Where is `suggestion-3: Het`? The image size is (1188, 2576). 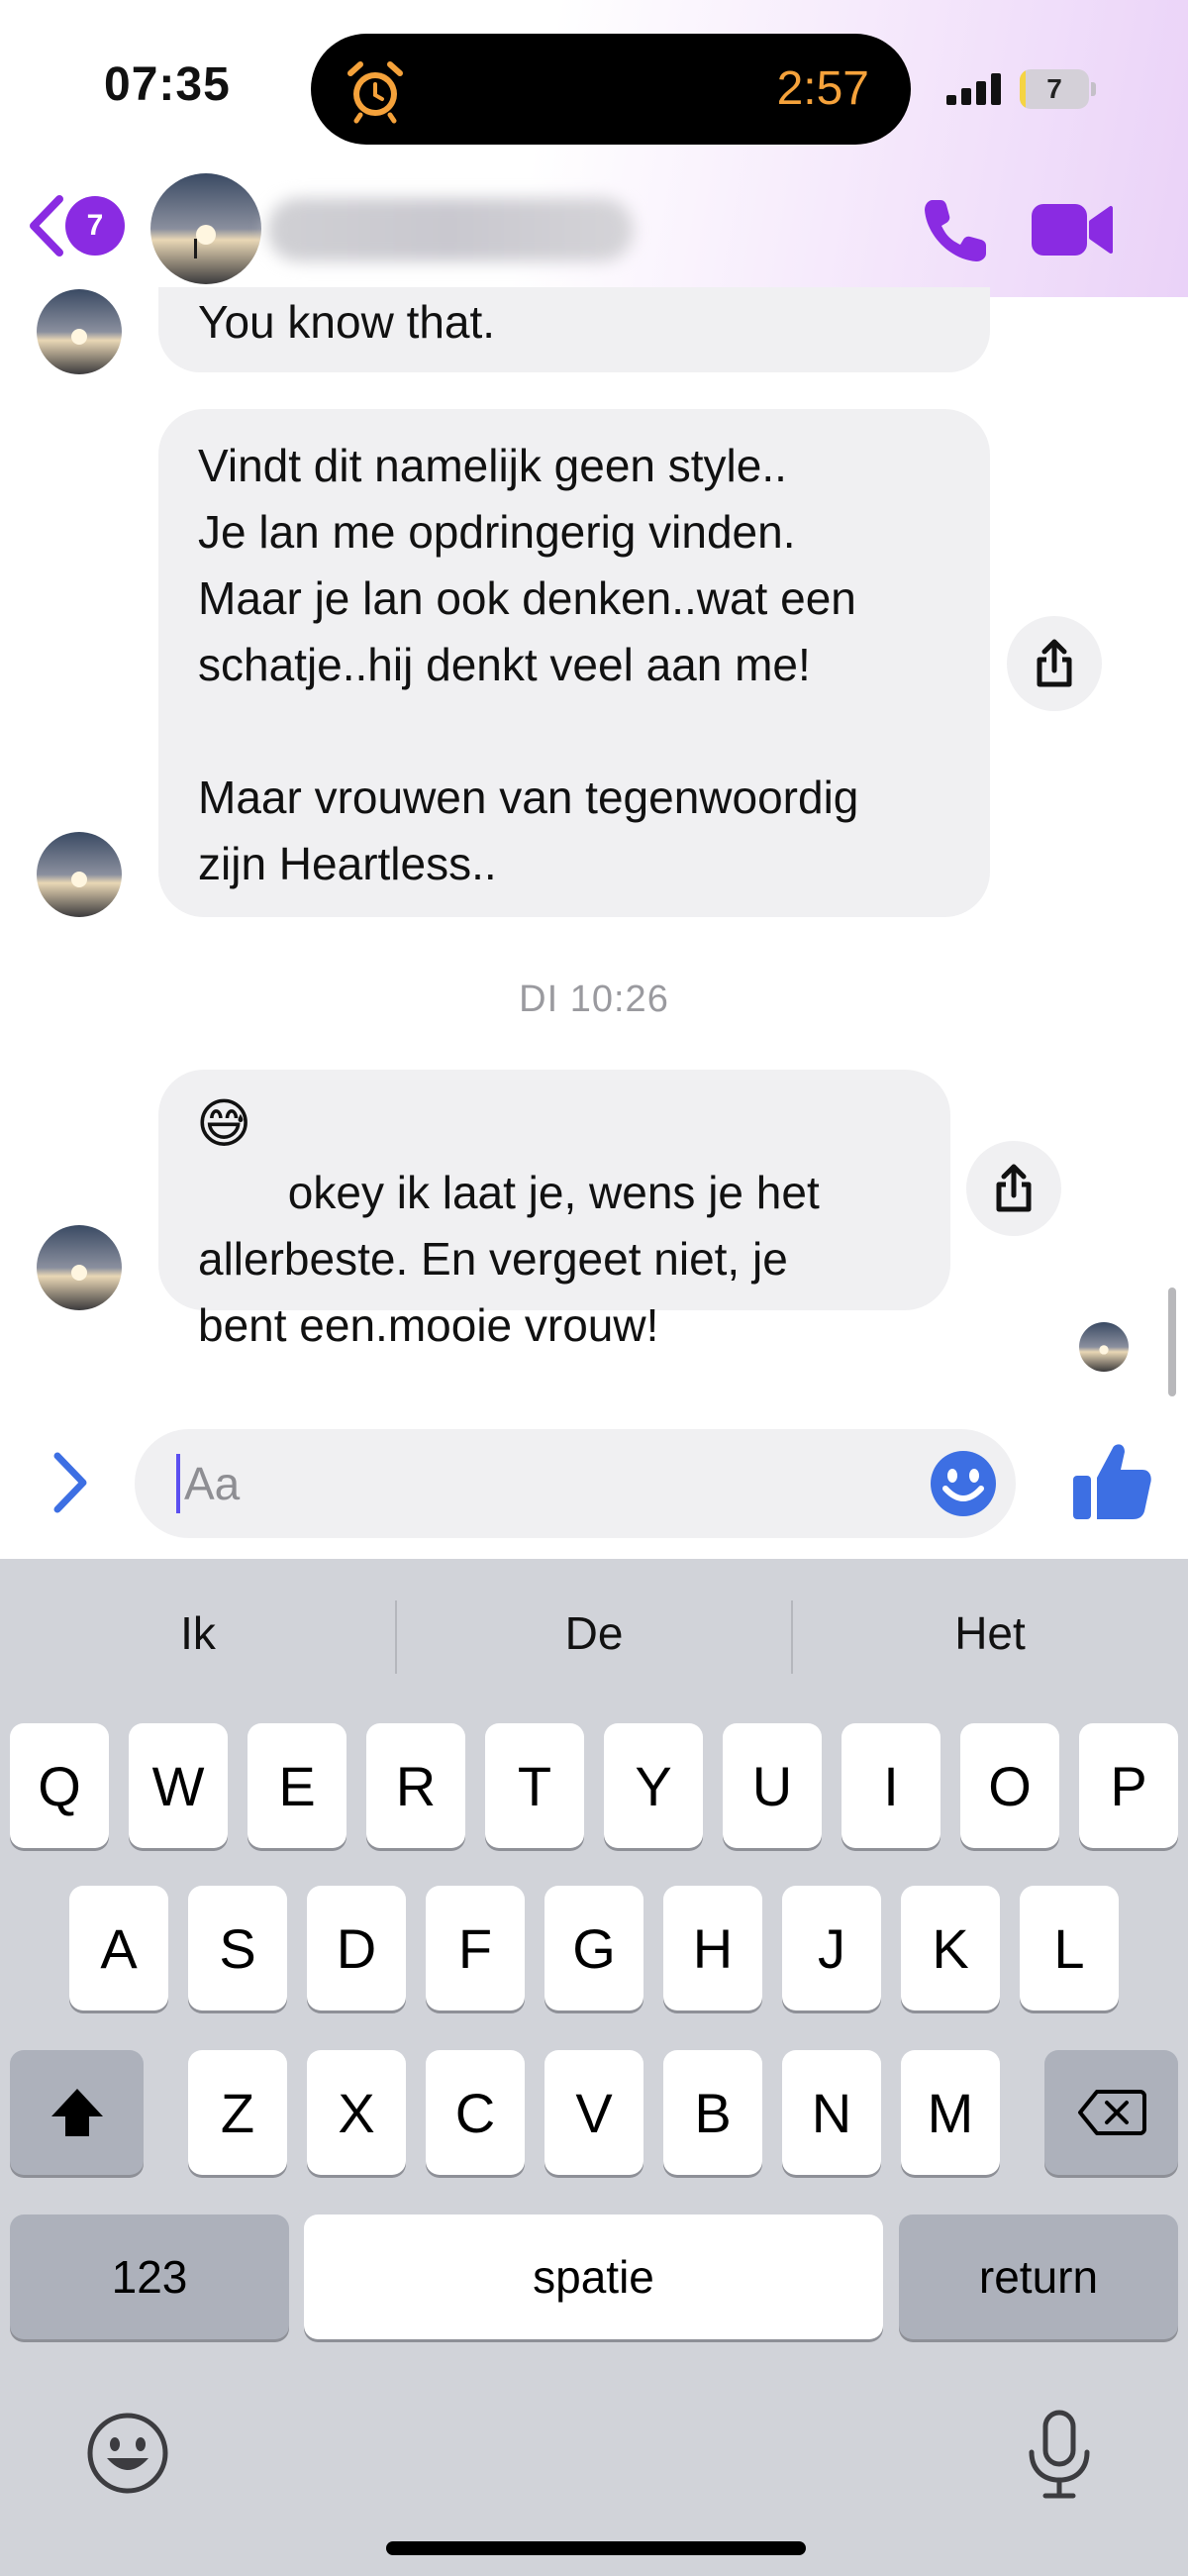 suggestion-3: Het is located at coordinates (990, 1633).